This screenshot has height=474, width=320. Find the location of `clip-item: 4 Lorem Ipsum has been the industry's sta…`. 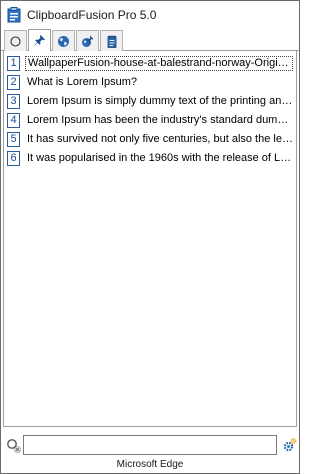

clip-item: 4 Lorem Ipsum has been the industry's sta… is located at coordinates (150, 120).